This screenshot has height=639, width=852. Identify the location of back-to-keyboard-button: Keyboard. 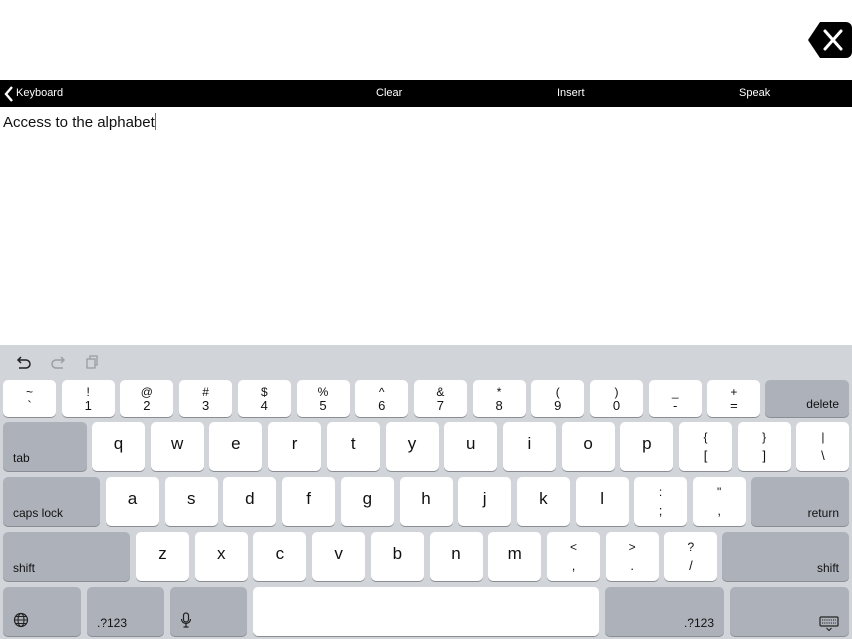
(33, 93).